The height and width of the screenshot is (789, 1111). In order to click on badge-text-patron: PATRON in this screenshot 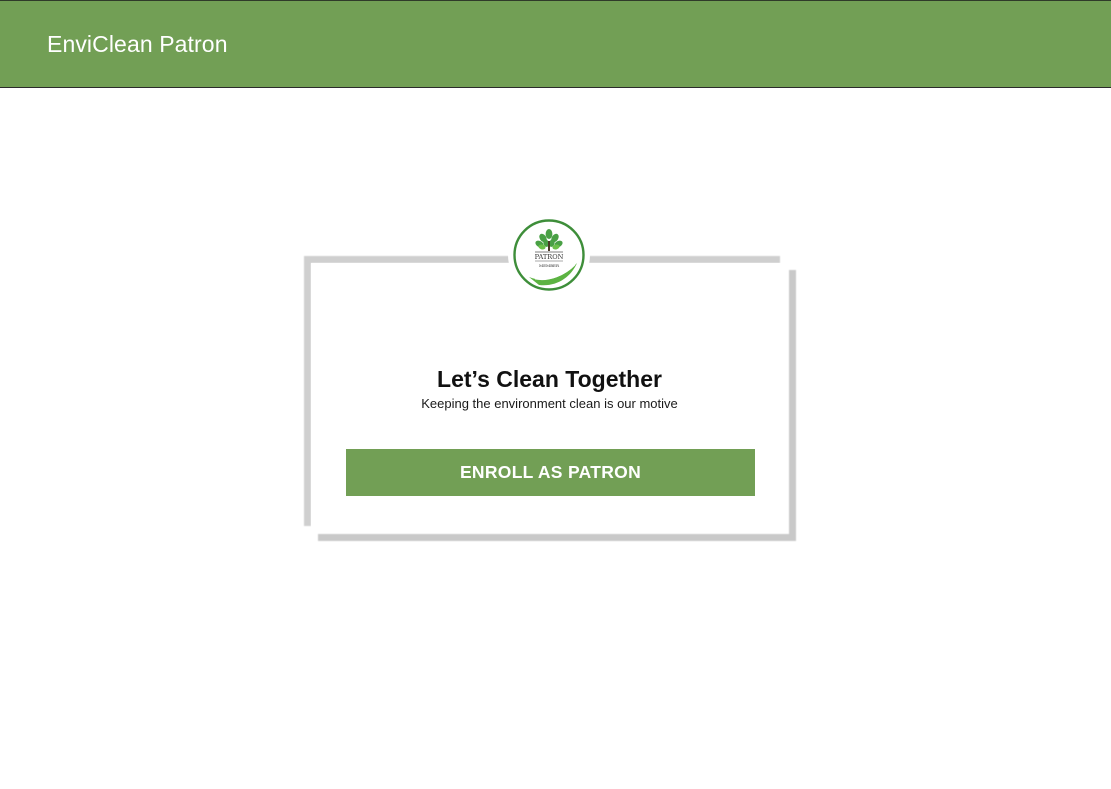, I will do `click(549, 257)`.